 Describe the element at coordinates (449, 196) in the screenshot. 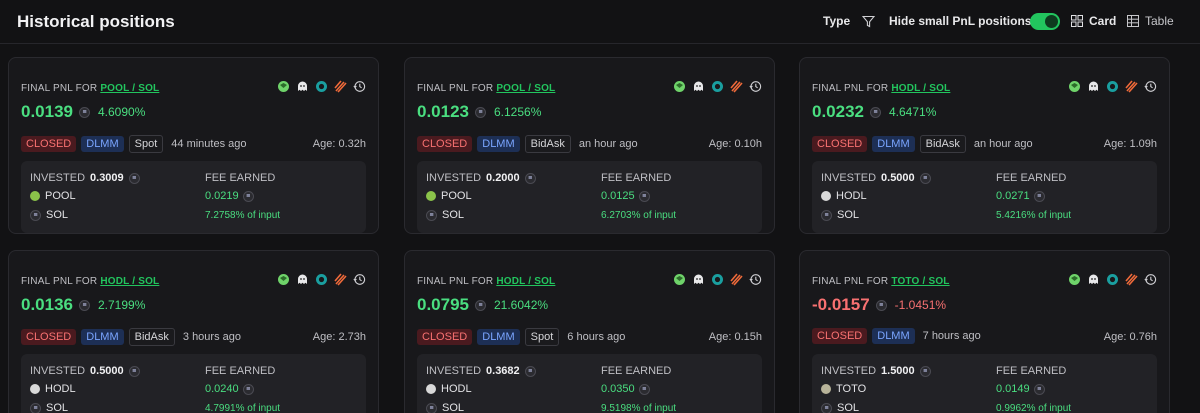

I see `token-row: POOL` at that location.